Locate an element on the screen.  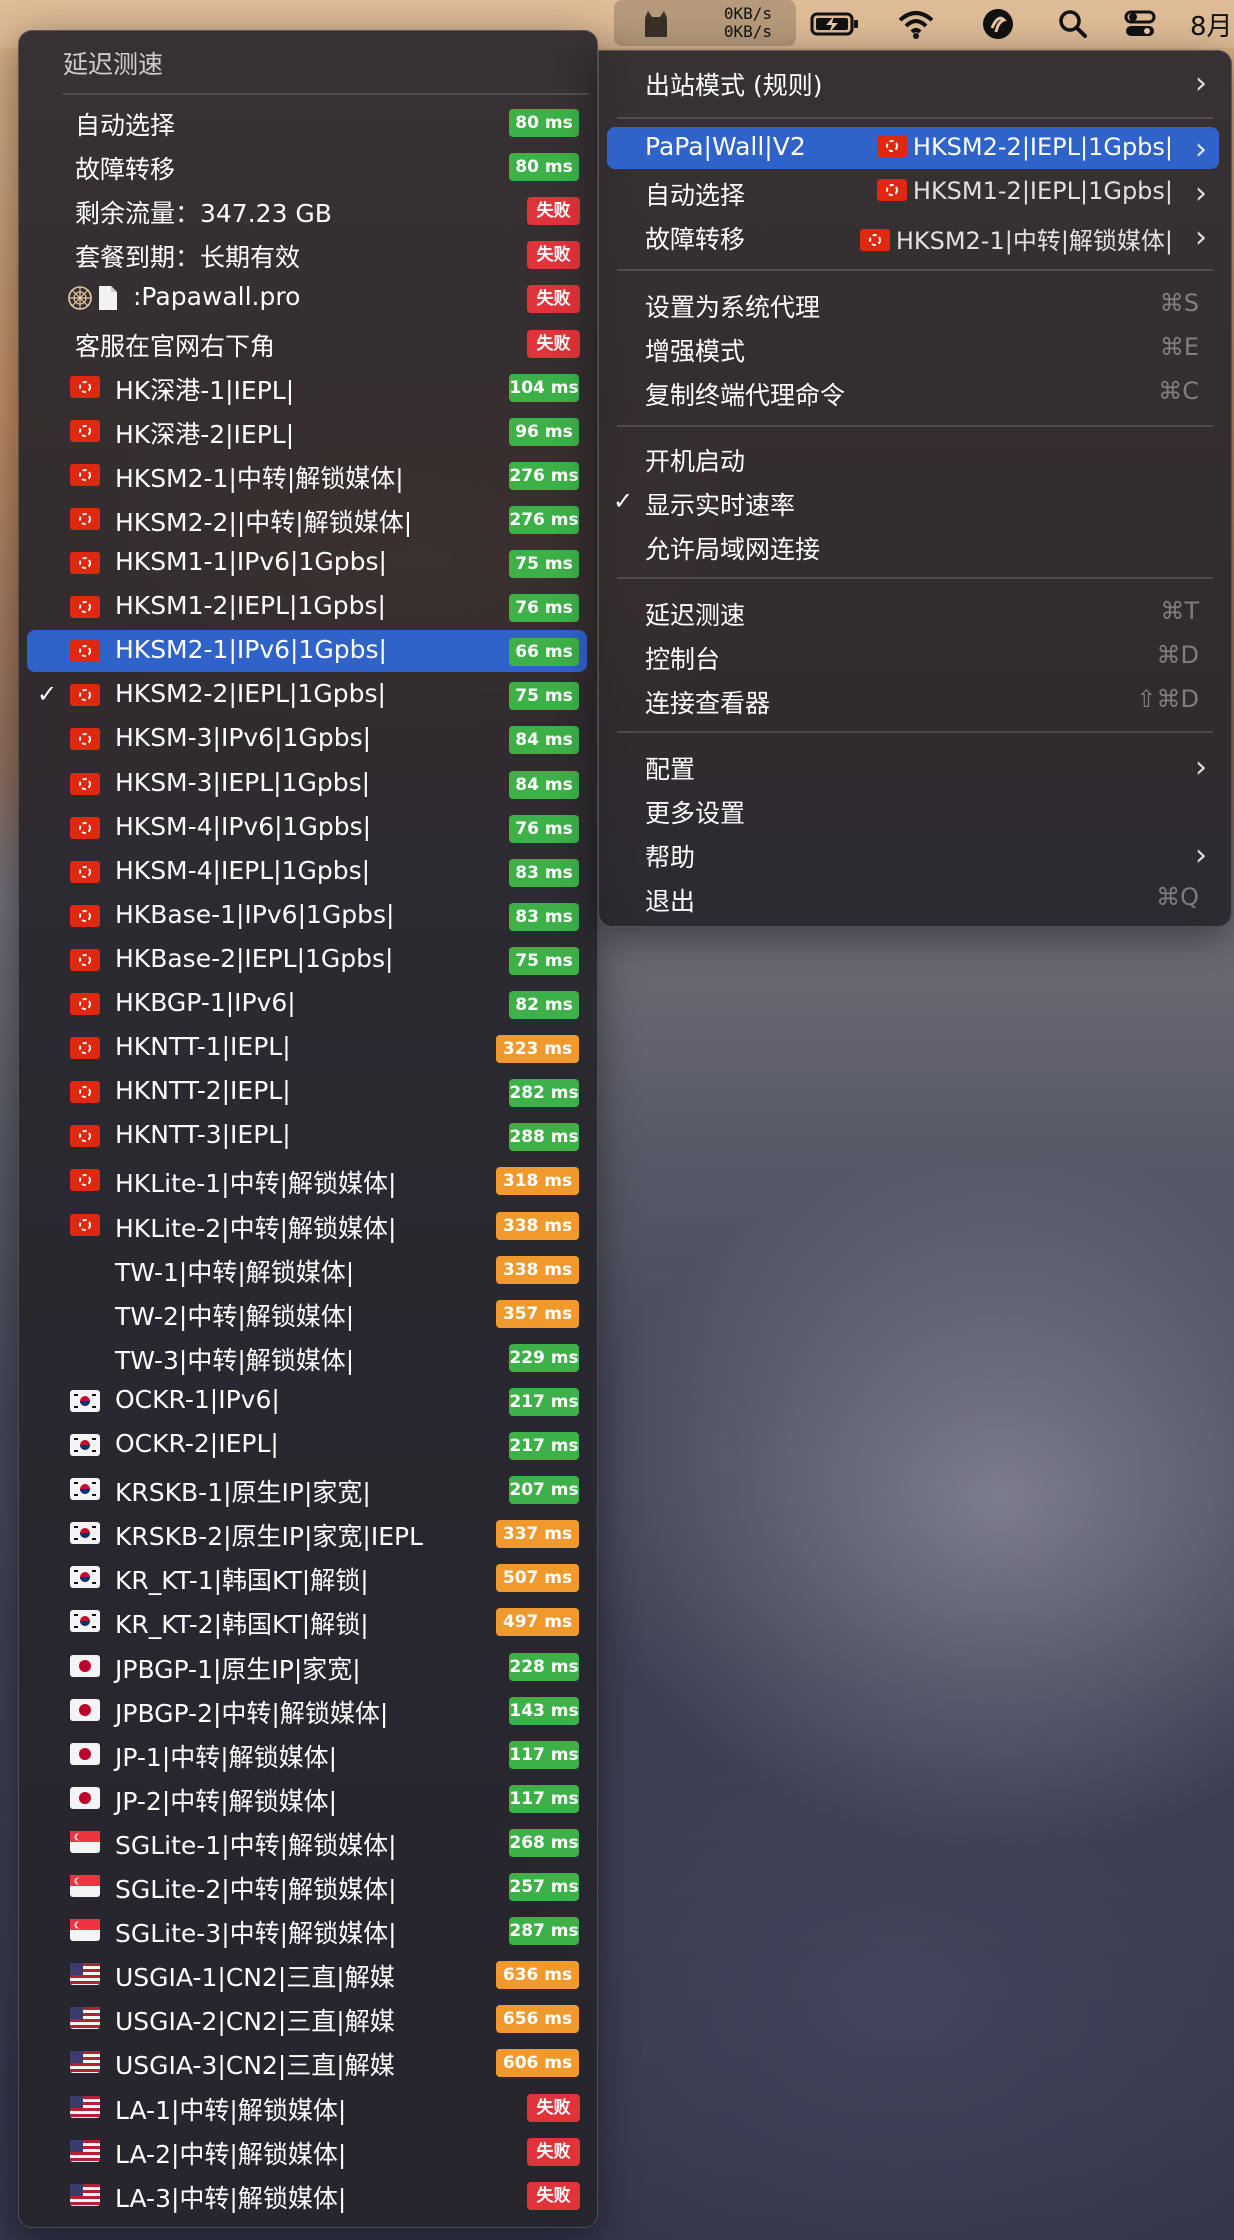
proxy-node-item: 客服在官网右下角 失败 is located at coordinates (307, 343).